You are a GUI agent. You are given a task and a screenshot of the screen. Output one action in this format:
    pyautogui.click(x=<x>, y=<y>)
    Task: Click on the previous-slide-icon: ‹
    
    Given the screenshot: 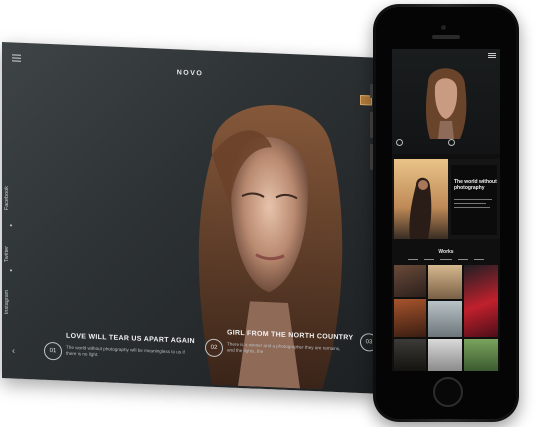 What is the action you would take?
    pyautogui.click(x=13, y=350)
    